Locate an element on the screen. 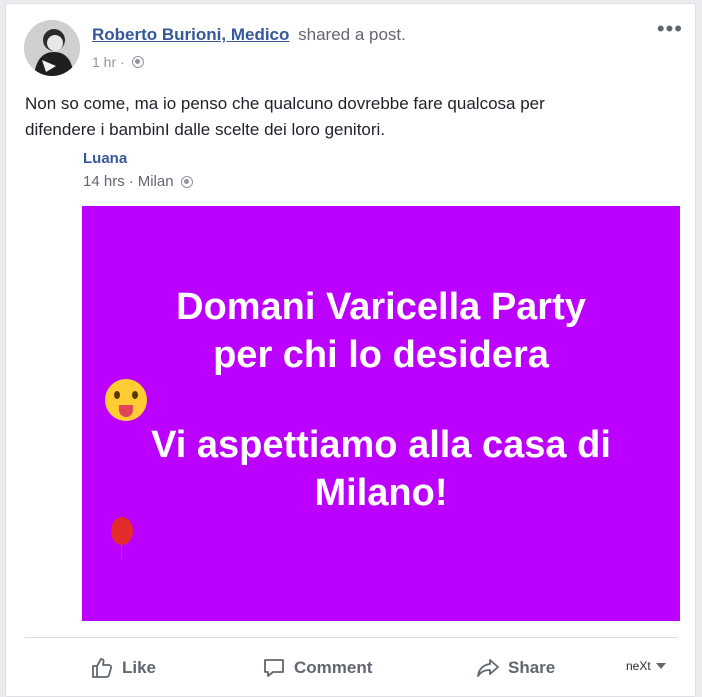  status-line: Domani Varicella Party is located at coordinates (381, 306).